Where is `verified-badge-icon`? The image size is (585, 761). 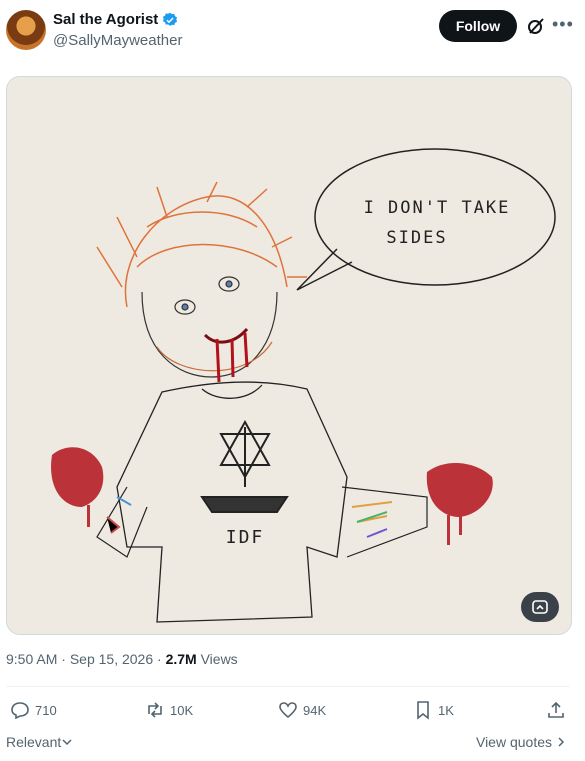 verified-badge-icon is located at coordinates (170, 19).